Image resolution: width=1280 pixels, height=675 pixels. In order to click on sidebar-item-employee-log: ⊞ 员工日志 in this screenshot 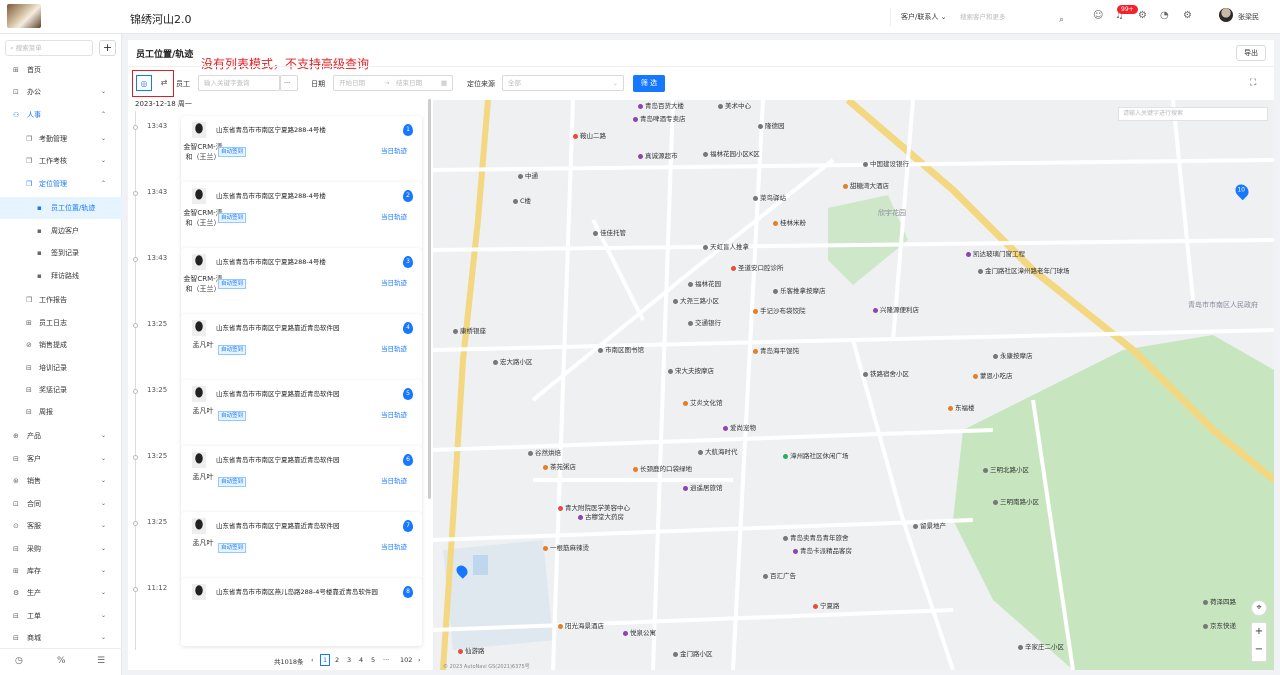, I will do `click(61, 323)`.